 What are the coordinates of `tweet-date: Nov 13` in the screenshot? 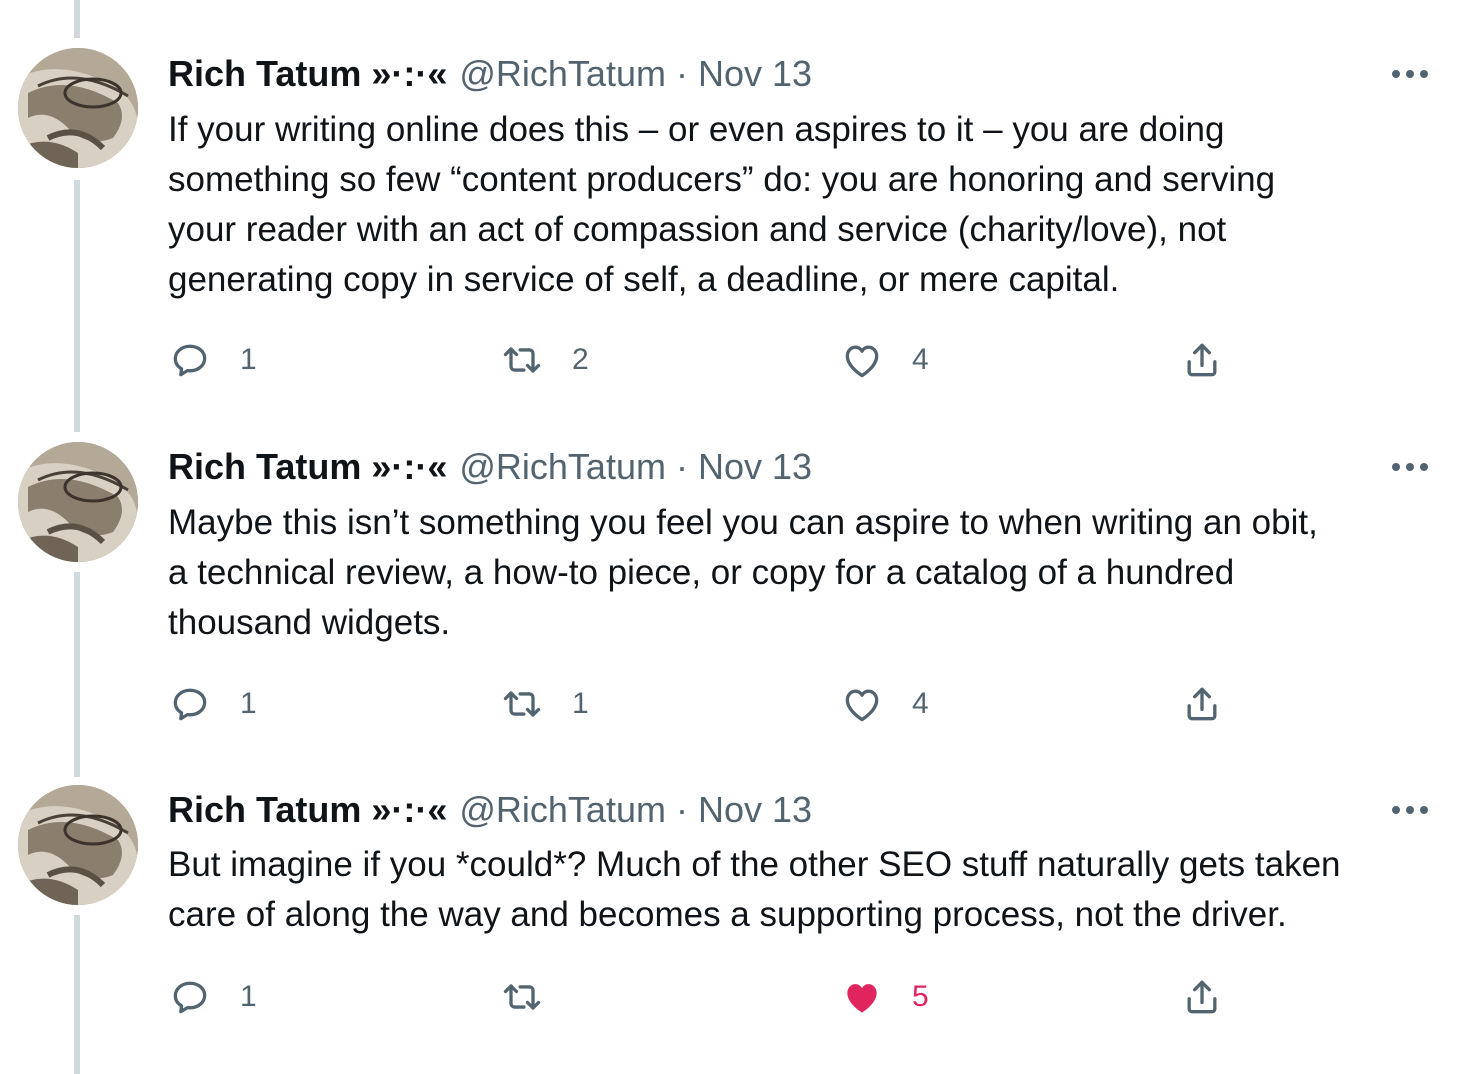 It's located at (755, 810).